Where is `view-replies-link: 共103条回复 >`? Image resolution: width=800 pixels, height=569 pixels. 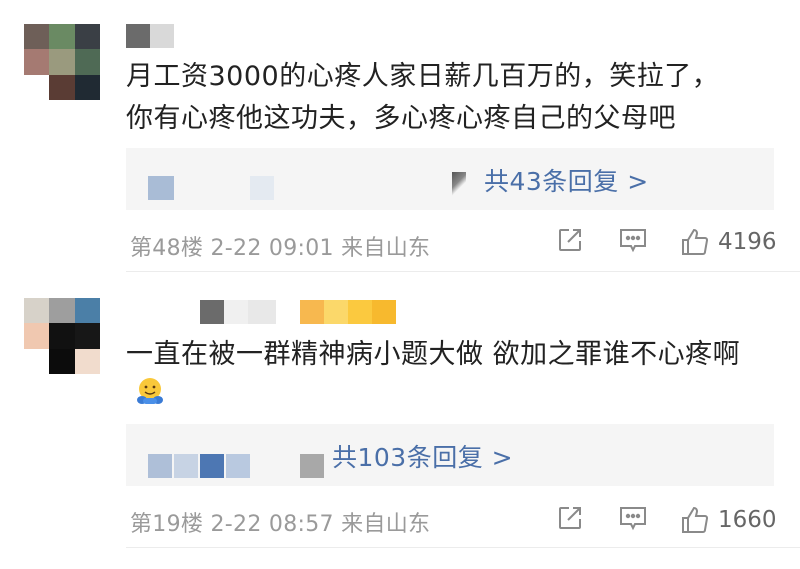 view-replies-link: 共103条回复 > is located at coordinates (422, 456).